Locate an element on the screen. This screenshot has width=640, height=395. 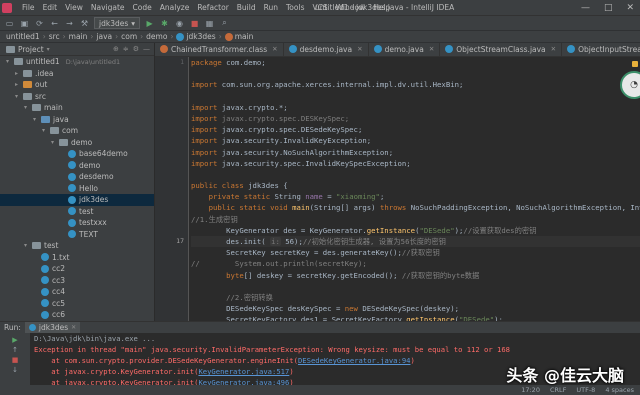
editor-tab: ChainedTransformer.class ✕ is located at coordinates (219, 49).